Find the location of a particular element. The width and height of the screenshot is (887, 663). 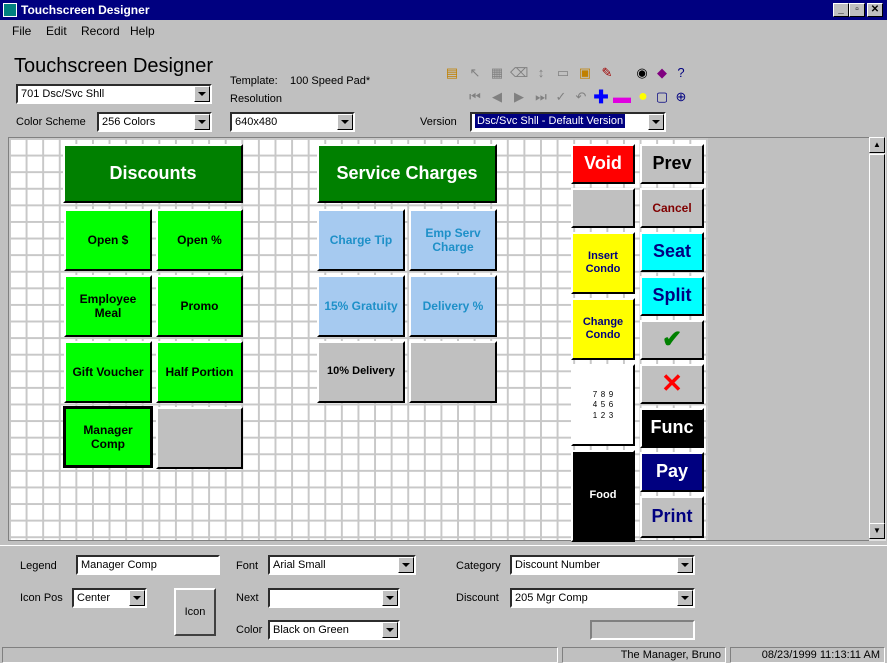

open-dollar-button: Open $ is located at coordinates (108, 240).